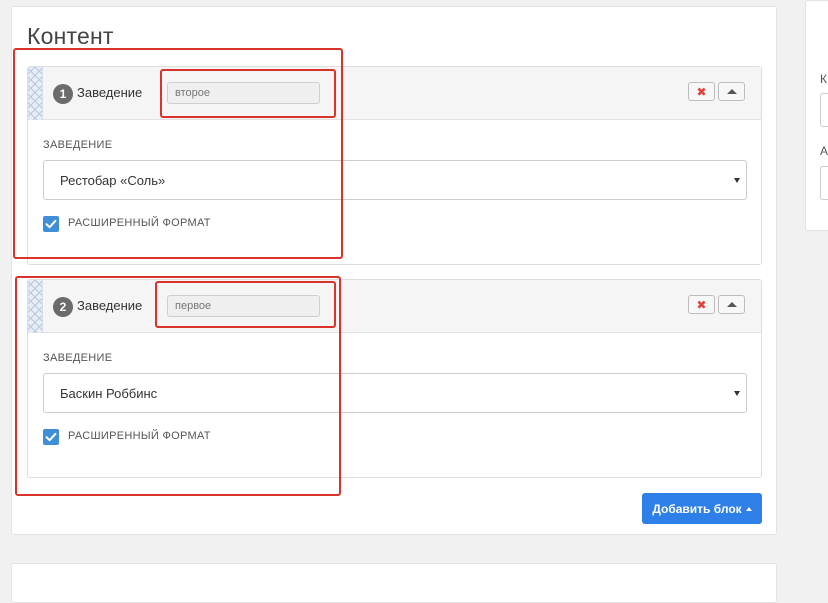 The image size is (828, 603). What do you see at coordinates (63, 307) in the screenshot?
I see `block-number-badge: 2` at bounding box center [63, 307].